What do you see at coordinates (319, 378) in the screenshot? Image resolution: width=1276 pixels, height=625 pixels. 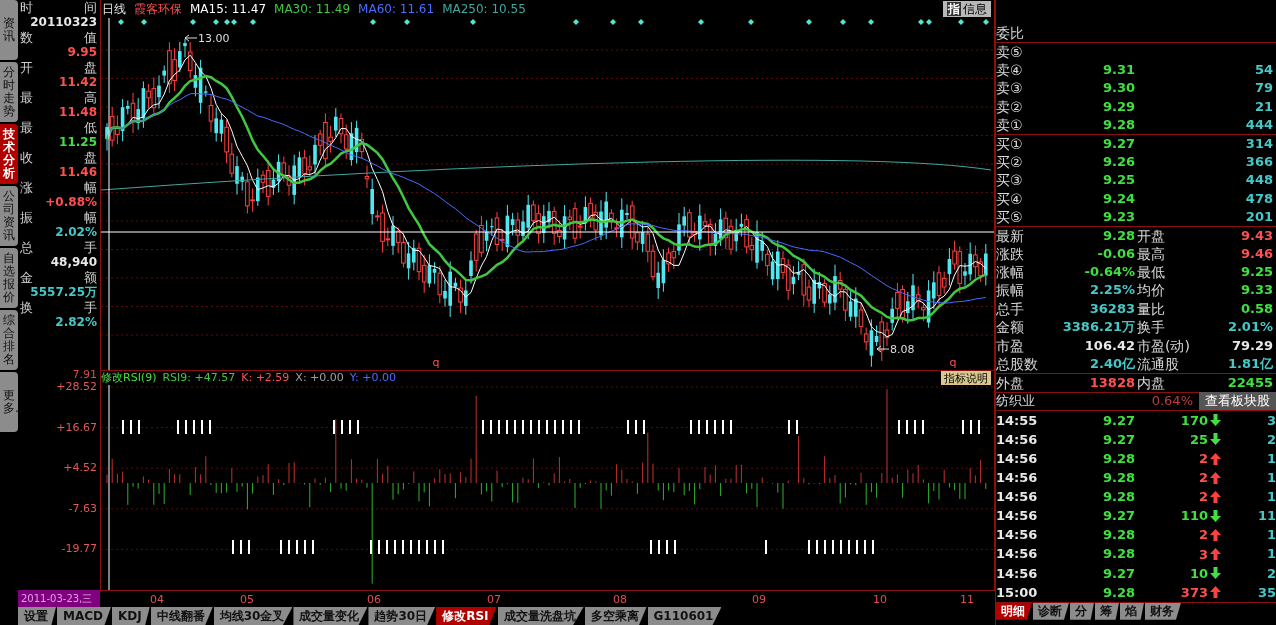 I see `indicator-value: X: +0.00` at bounding box center [319, 378].